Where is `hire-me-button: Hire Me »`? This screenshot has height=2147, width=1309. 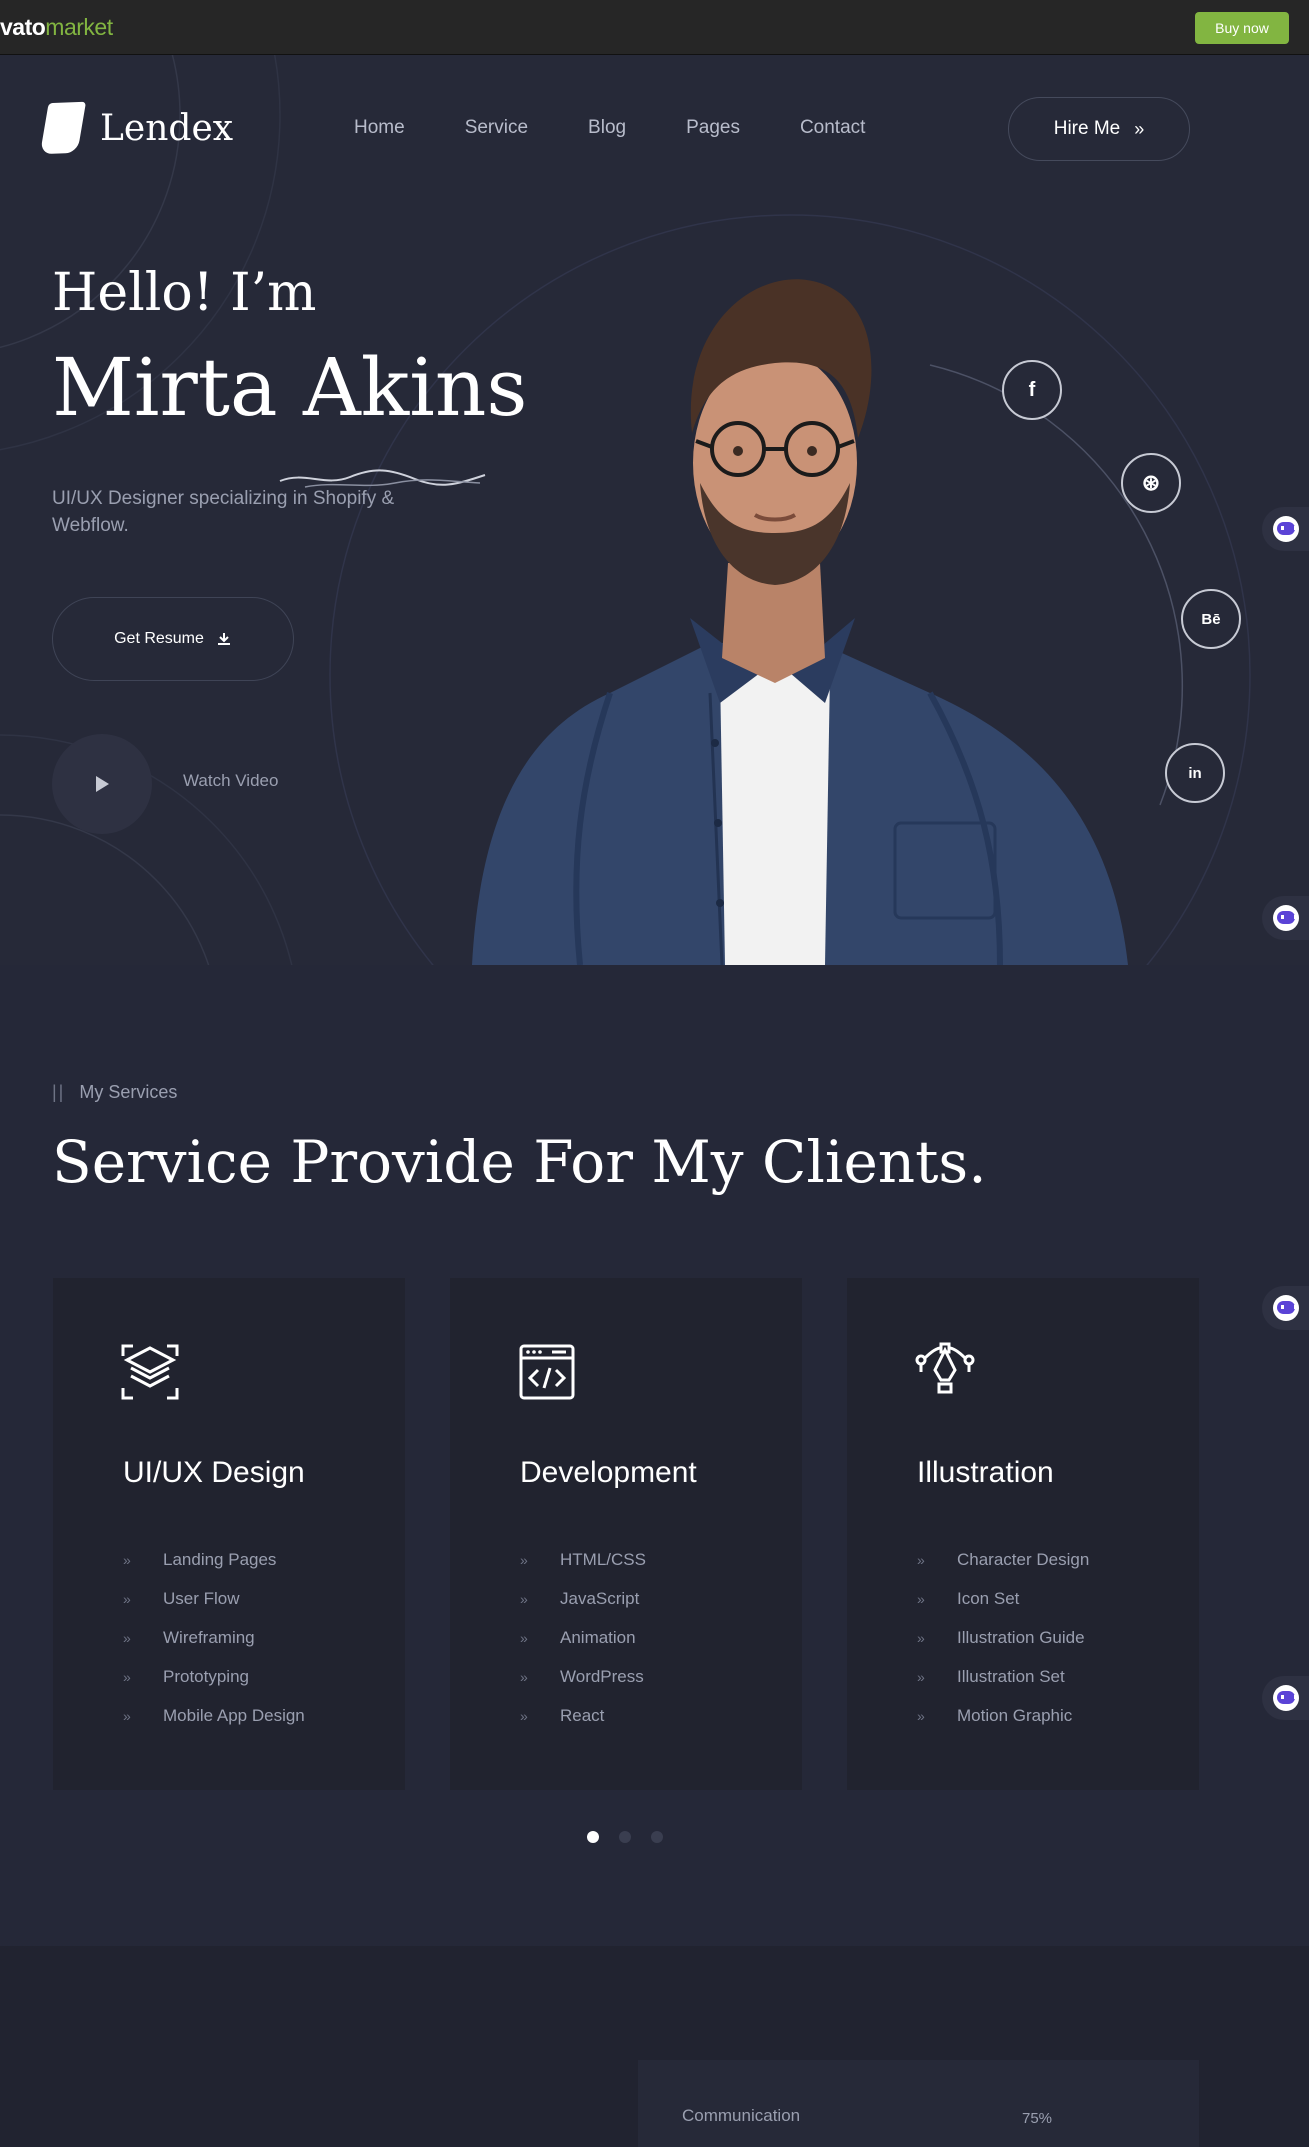 hire-me-button: Hire Me » is located at coordinates (1099, 129).